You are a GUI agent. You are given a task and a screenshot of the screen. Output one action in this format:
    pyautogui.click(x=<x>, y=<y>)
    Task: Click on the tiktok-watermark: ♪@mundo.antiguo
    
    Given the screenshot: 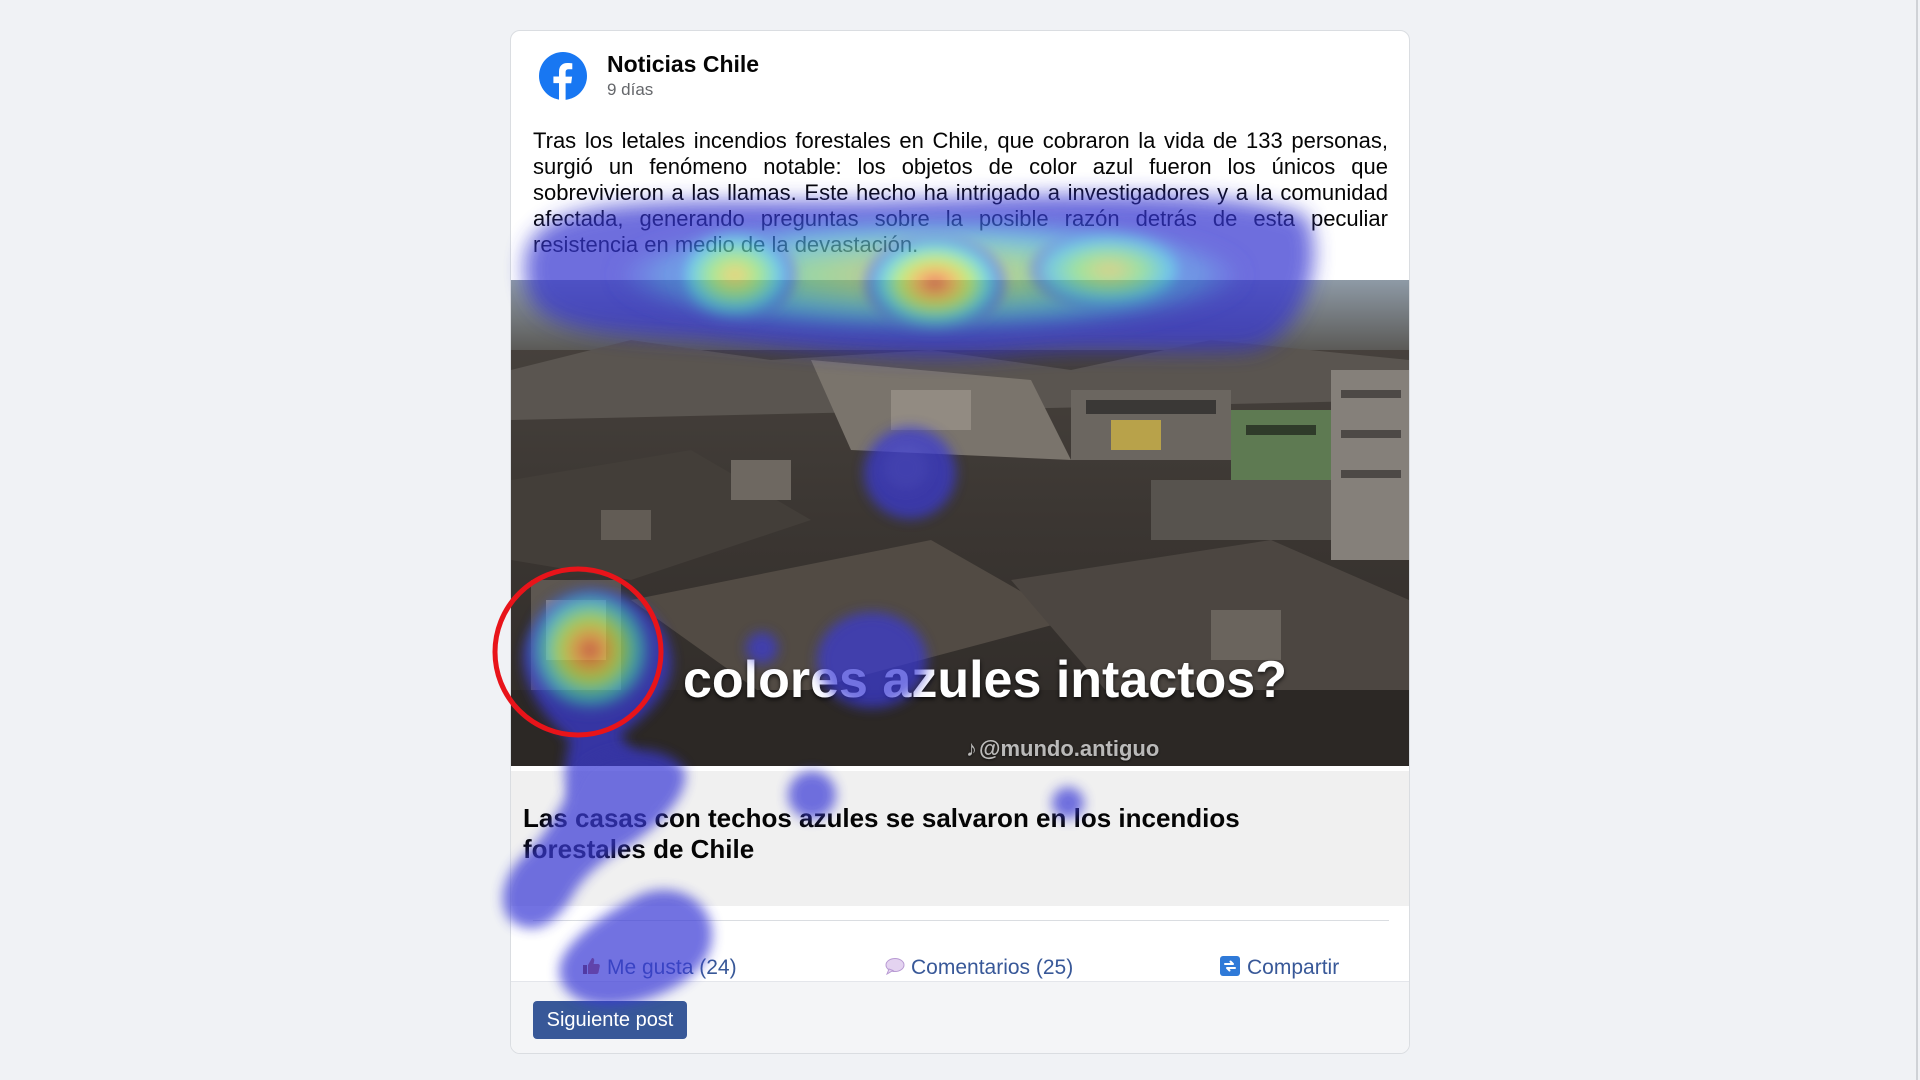 What is the action you would take?
    pyautogui.click(x=1062, y=749)
    